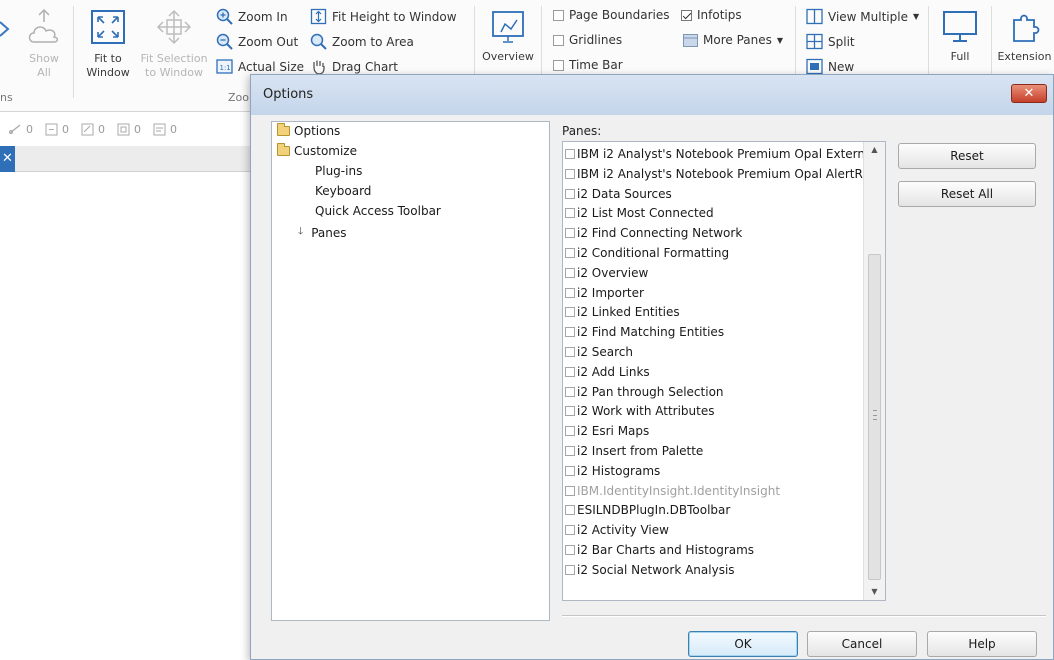 The width and height of the screenshot is (1054, 660). What do you see at coordinates (383, 16) in the screenshot?
I see `fit-height-button: Fit Height to Window` at bounding box center [383, 16].